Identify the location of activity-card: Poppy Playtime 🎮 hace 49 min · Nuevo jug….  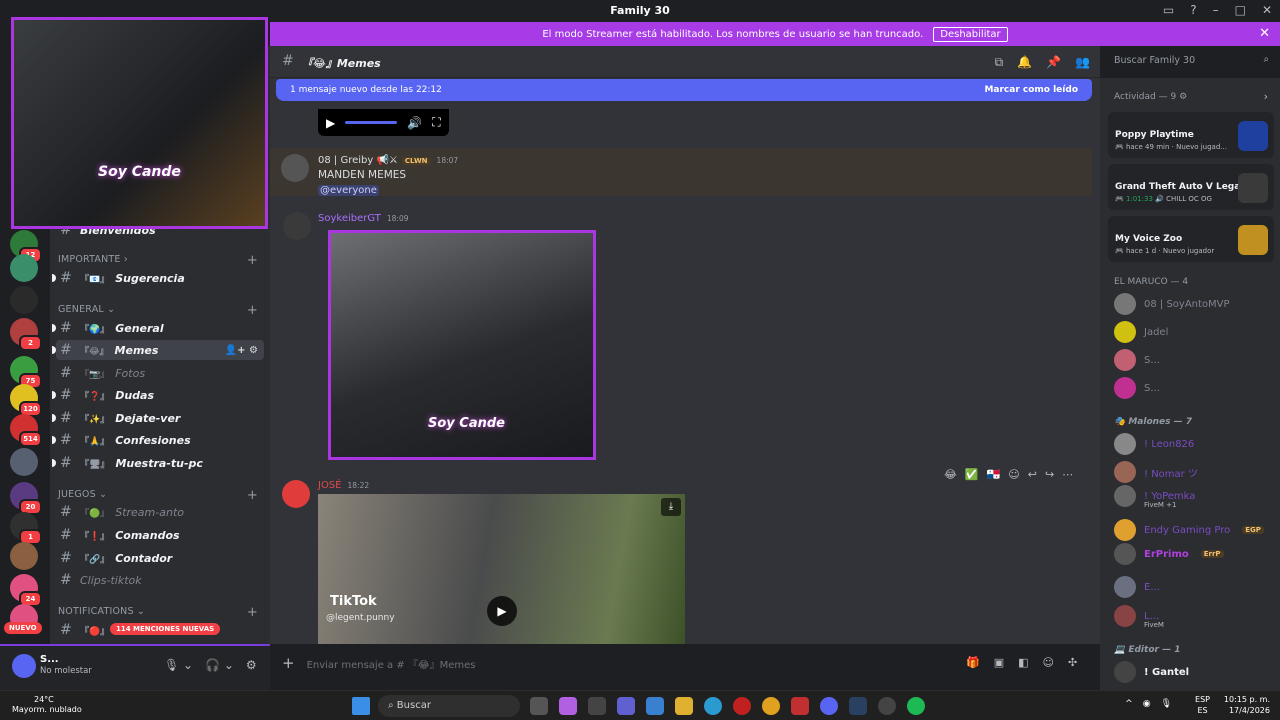
(1191, 135).